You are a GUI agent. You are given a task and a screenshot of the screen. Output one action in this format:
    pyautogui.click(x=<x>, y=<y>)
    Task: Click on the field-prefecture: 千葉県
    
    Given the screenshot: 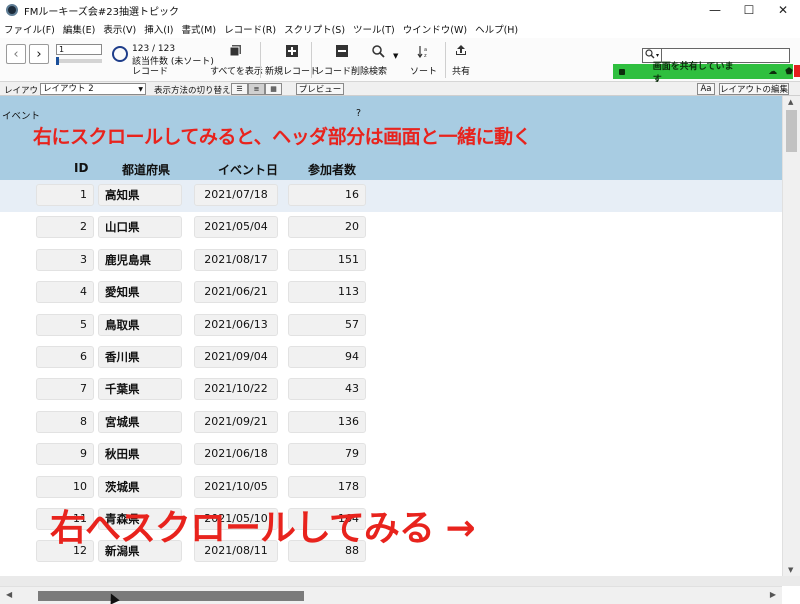 What is the action you would take?
    pyautogui.click(x=140, y=389)
    